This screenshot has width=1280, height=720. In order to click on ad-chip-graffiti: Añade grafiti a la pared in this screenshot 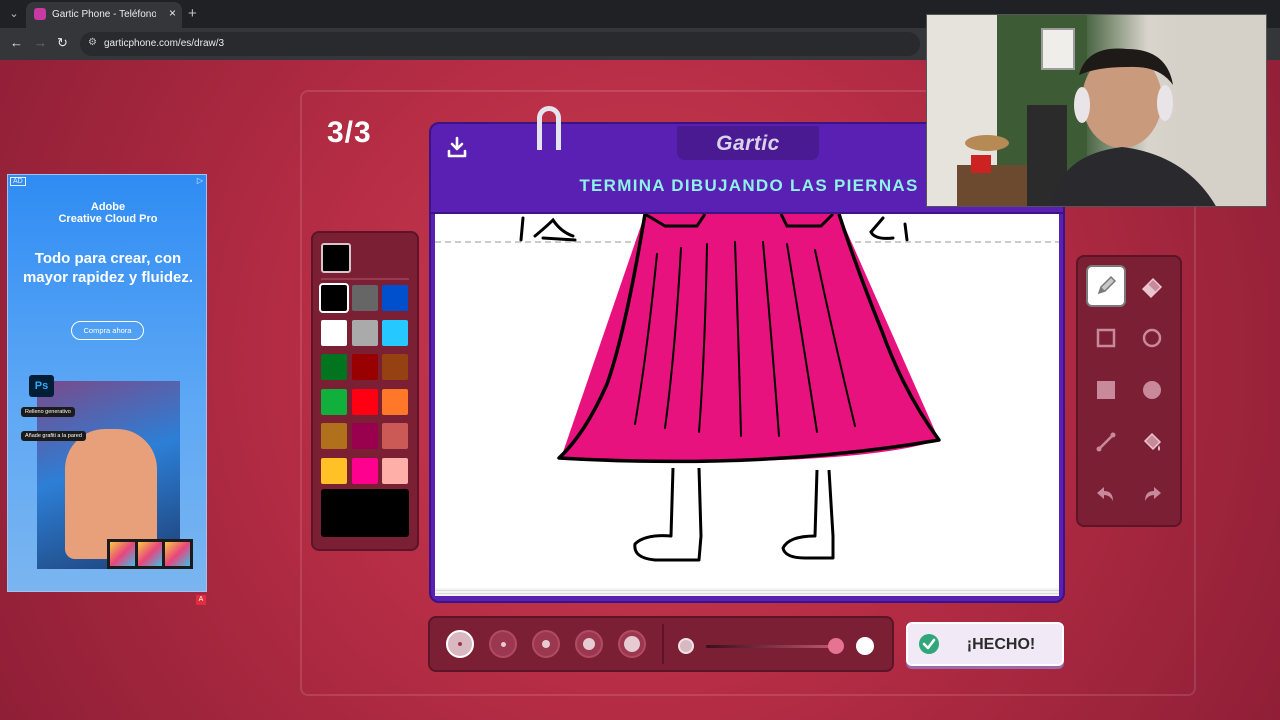, I will do `click(53, 436)`.